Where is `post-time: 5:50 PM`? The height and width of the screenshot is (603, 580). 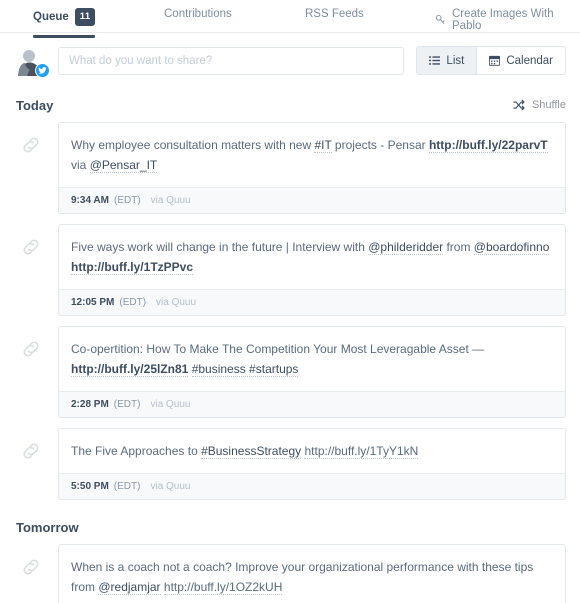
post-time: 5:50 PM is located at coordinates (90, 486).